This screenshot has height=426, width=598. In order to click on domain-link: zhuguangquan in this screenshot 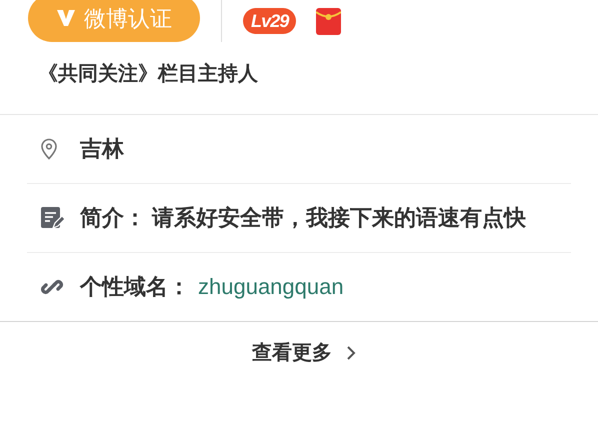, I will do `click(271, 287)`.